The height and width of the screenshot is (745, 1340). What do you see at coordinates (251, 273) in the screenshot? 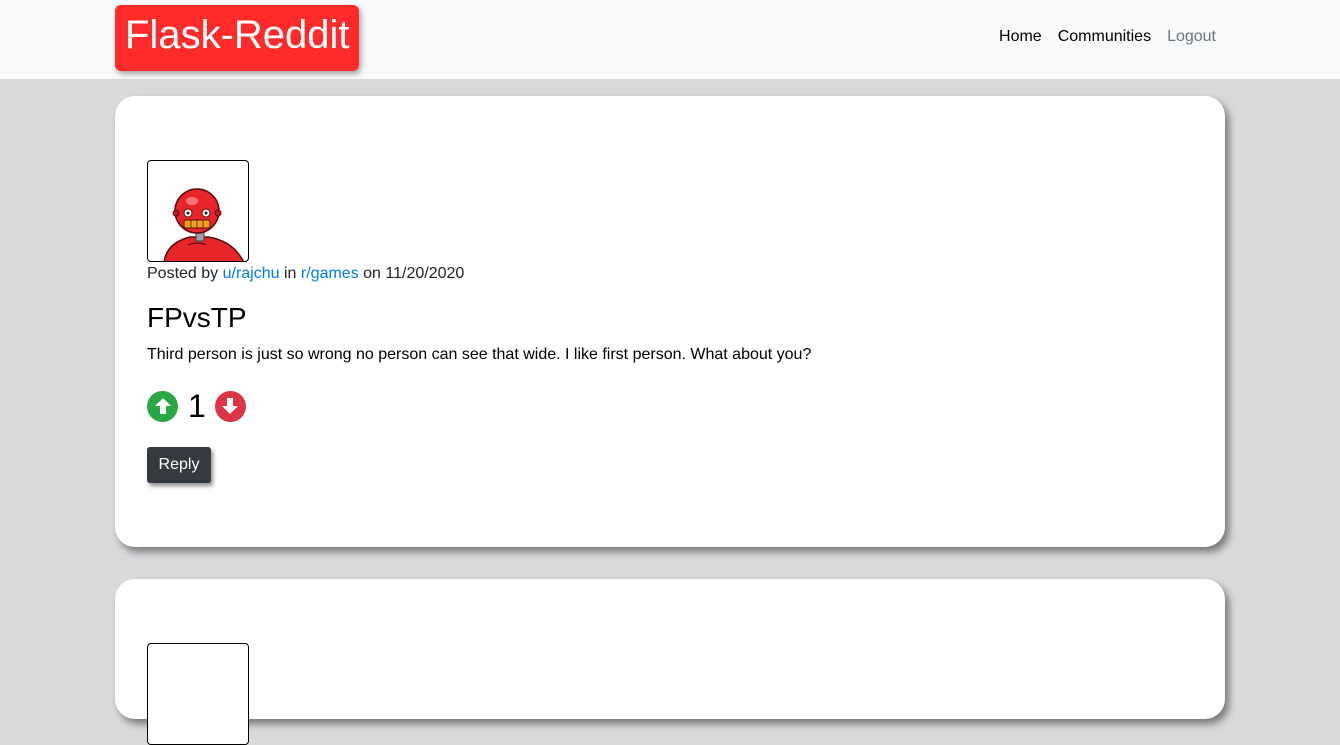
I see `author-link: u/rajchu` at bounding box center [251, 273].